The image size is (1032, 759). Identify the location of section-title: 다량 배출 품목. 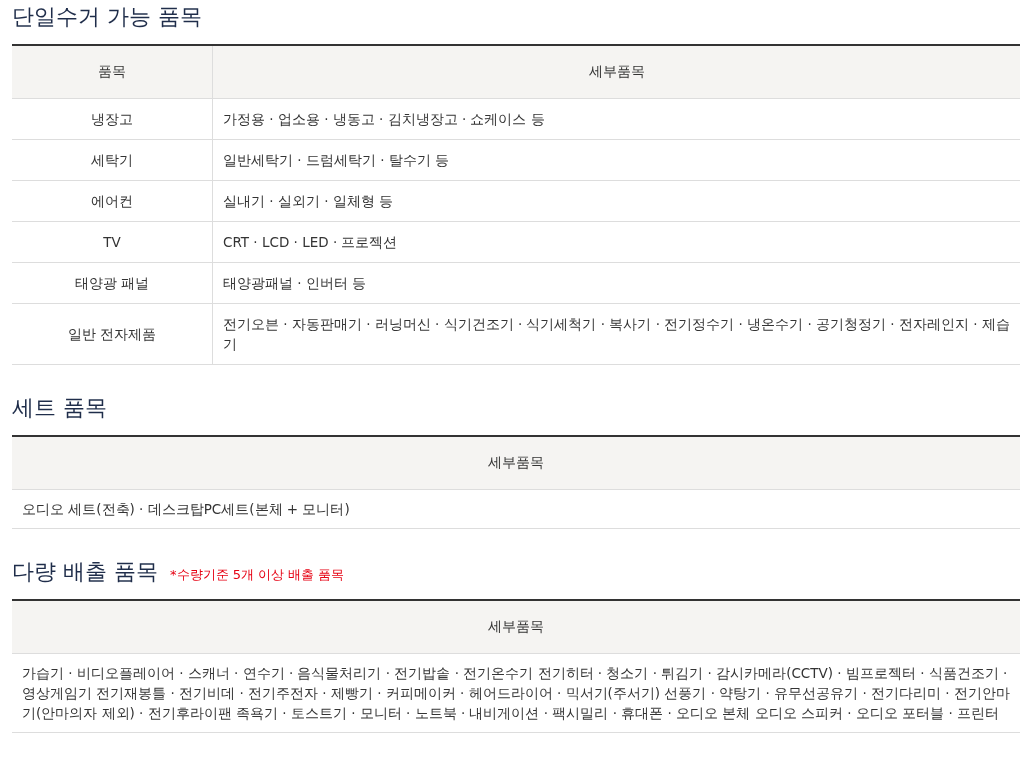
(85, 572).